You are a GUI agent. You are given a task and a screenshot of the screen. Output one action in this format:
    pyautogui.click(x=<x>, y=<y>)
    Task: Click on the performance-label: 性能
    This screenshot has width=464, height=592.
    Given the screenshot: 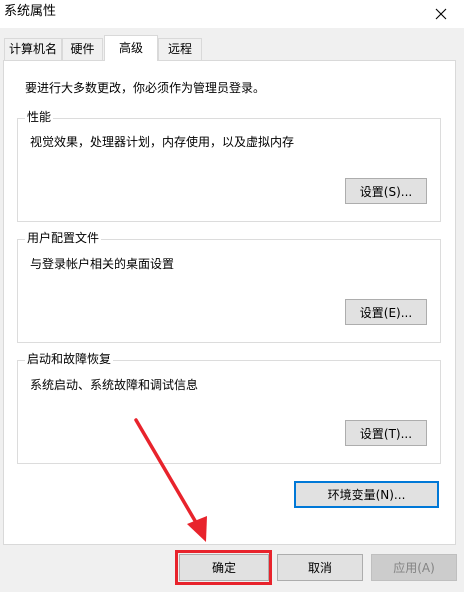 What is the action you would take?
    pyautogui.click(x=39, y=117)
    